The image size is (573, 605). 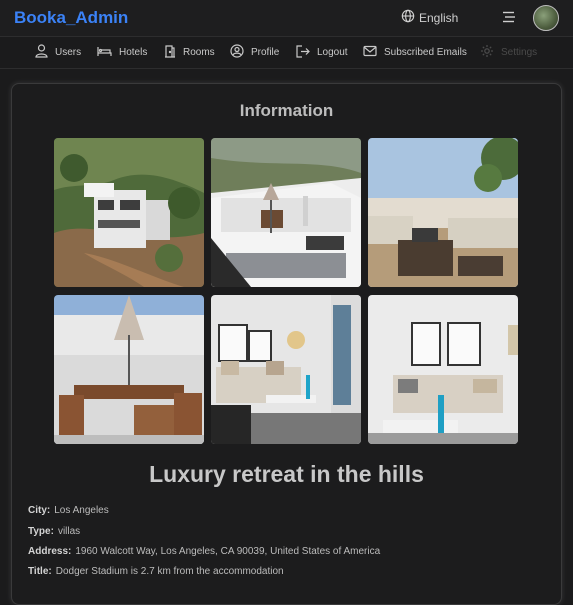 What do you see at coordinates (69, 531) in the screenshot?
I see `detail-value: villas` at bounding box center [69, 531].